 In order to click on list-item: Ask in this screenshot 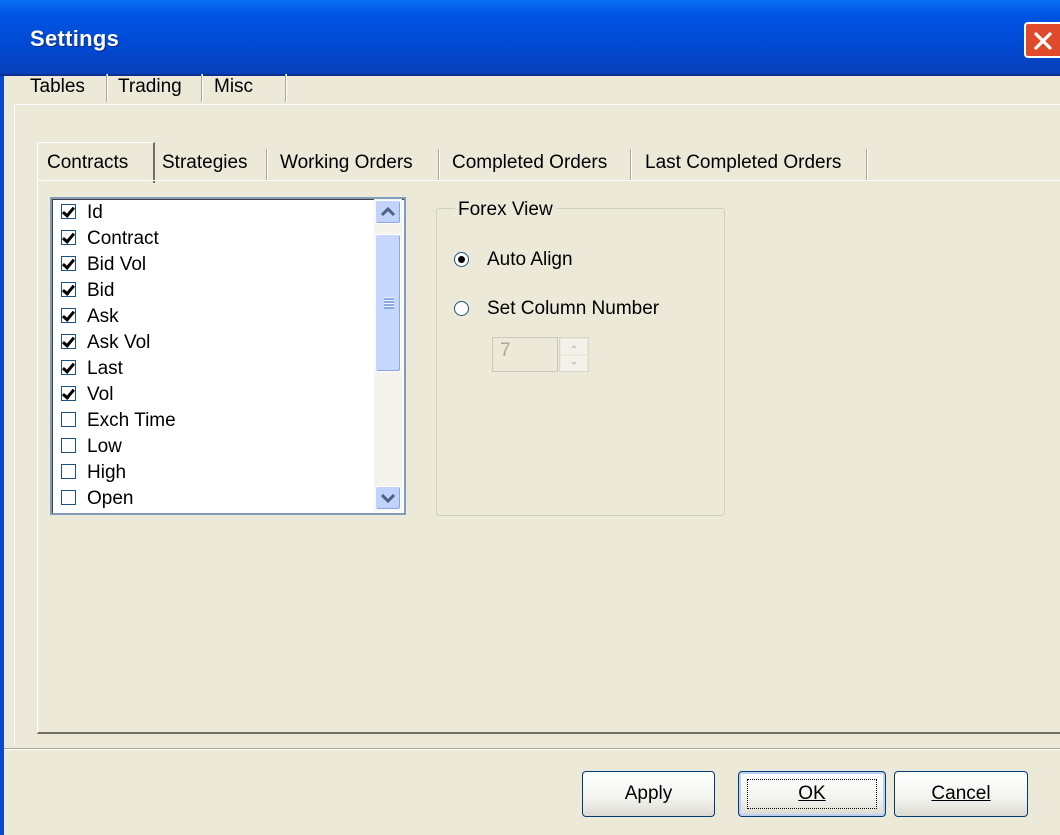, I will do `click(211, 317)`.